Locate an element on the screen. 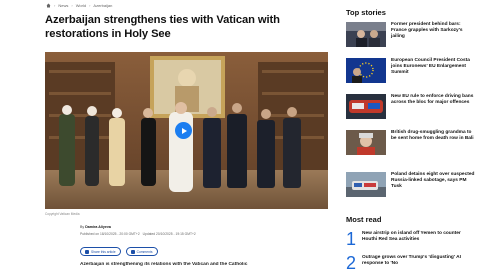 The height and width of the screenshot is (270, 480). comments-button: Comments is located at coordinates (141, 251).